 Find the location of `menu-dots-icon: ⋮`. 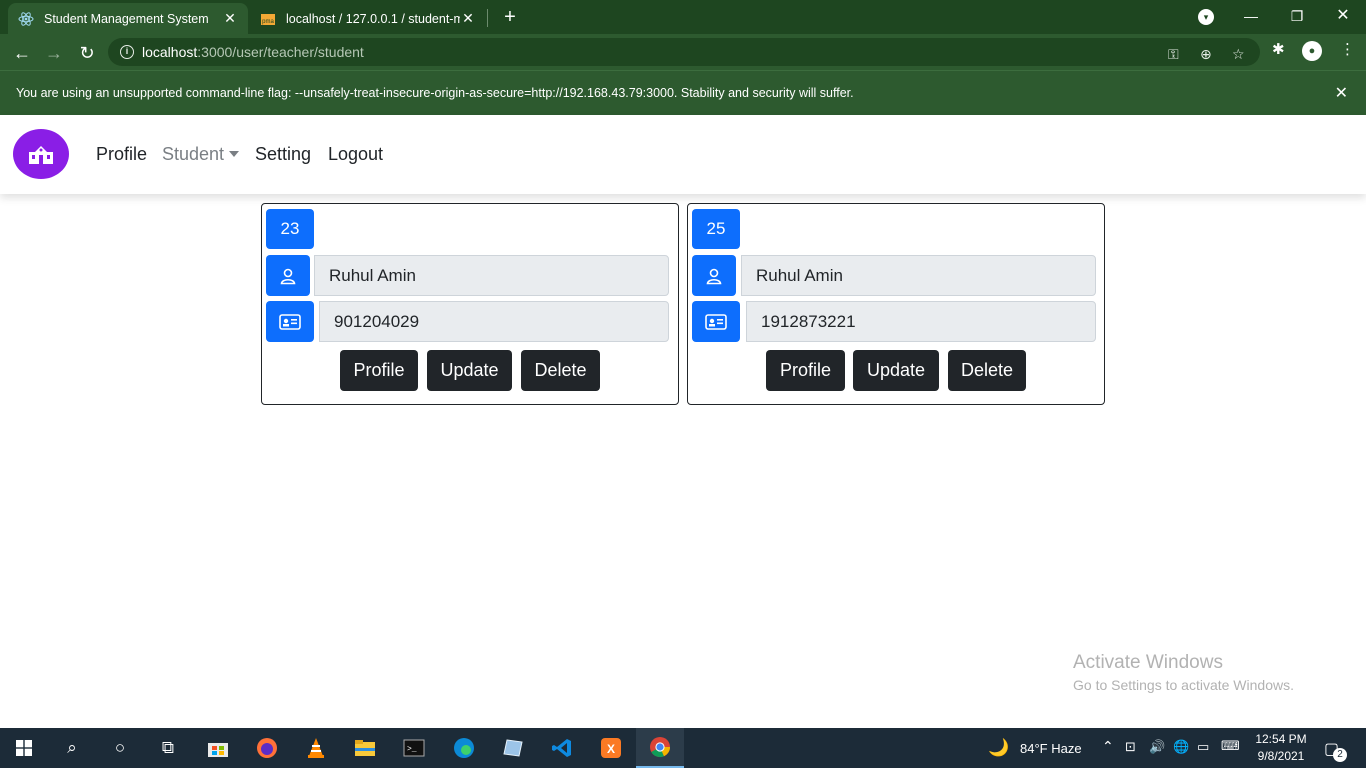

menu-dots-icon: ⋮ is located at coordinates (1347, 49).